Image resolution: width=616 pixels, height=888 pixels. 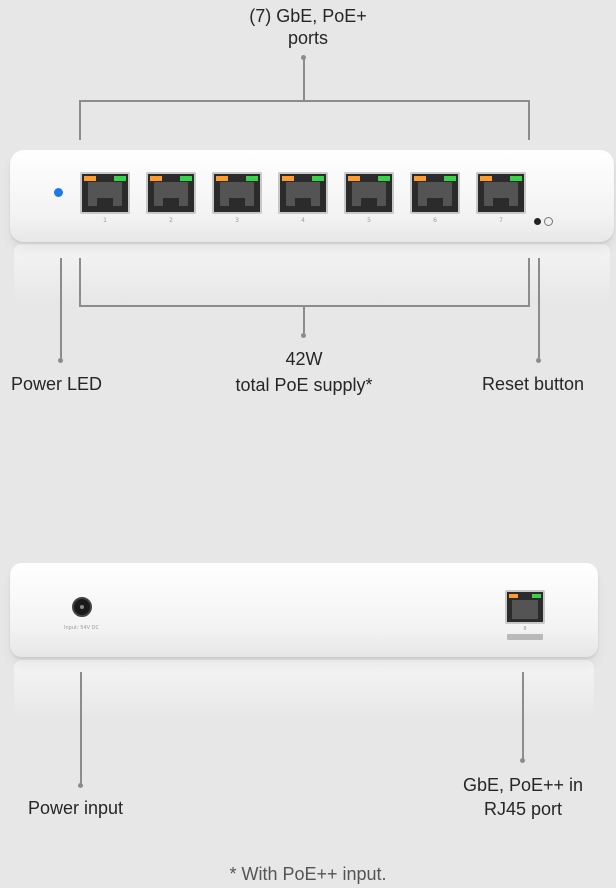 What do you see at coordinates (304, 79) in the screenshot?
I see `ports-callout-stem` at bounding box center [304, 79].